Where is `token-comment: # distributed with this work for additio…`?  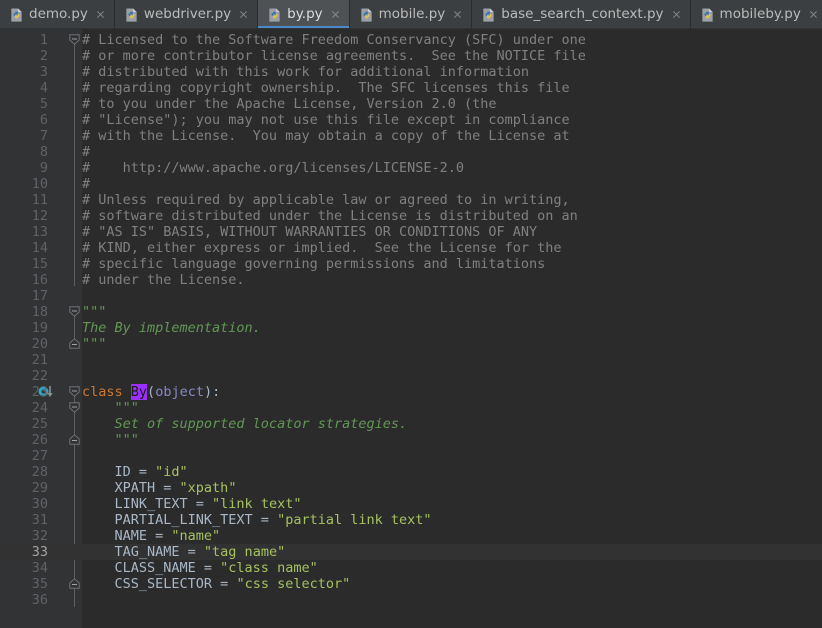 token-comment: # distributed with this work for additio… is located at coordinates (306, 72).